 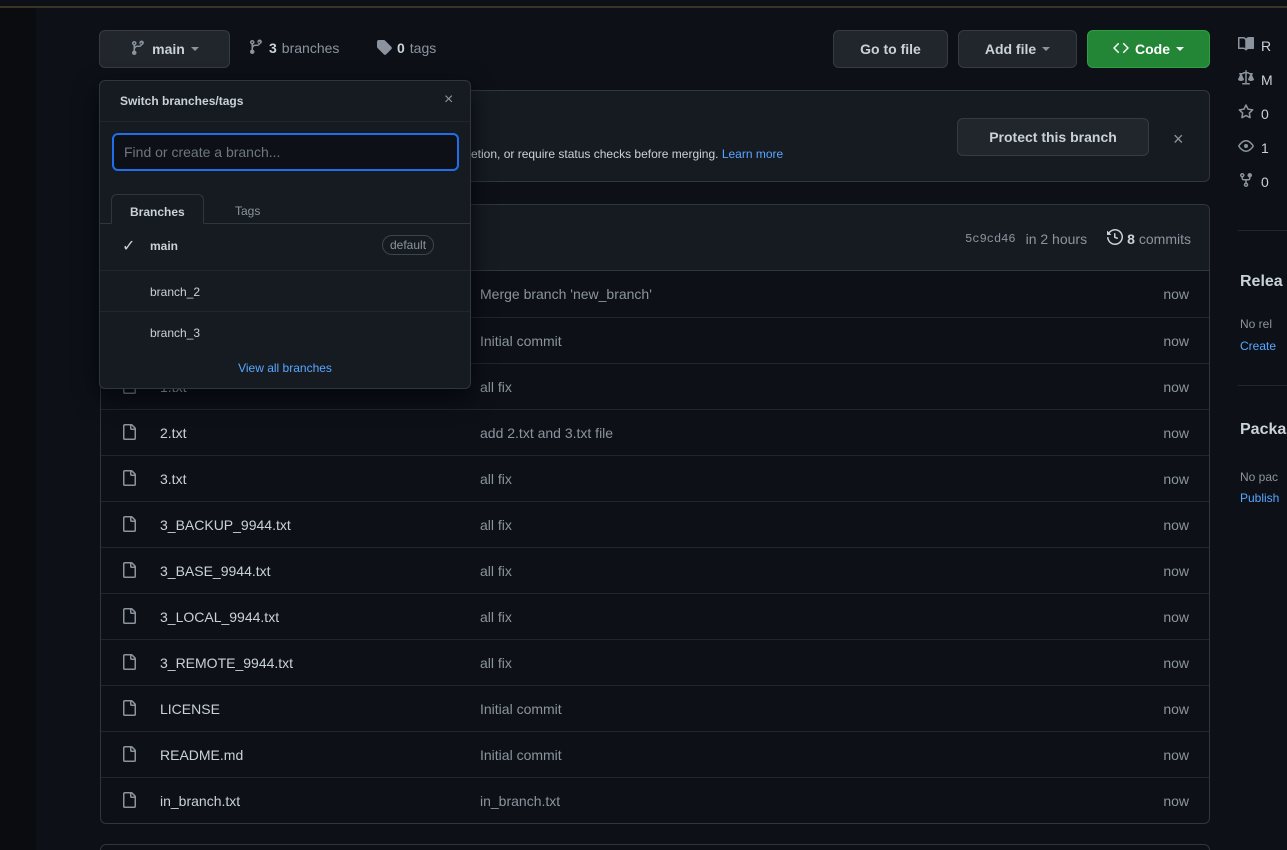 What do you see at coordinates (173, 479) in the screenshot?
I see `file-name: 3.txt` at bounding box center [173, 479].